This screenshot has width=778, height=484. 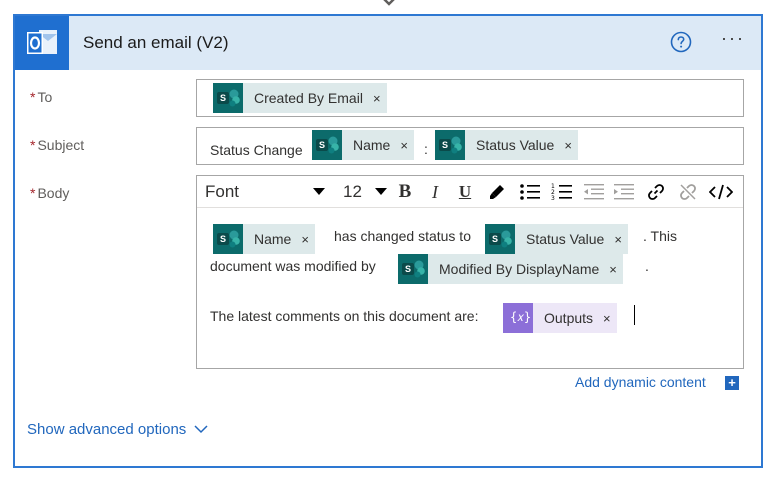 I want to click on font-label: Font, so click(x=222, y=191).